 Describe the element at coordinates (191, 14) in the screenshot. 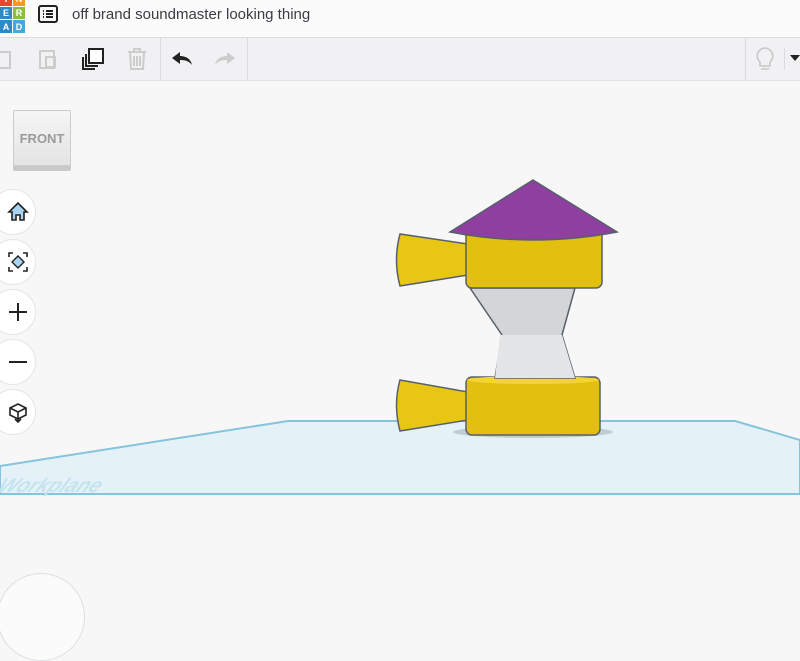

I see `design-title: off brand soundmaster looking thing` at that location.